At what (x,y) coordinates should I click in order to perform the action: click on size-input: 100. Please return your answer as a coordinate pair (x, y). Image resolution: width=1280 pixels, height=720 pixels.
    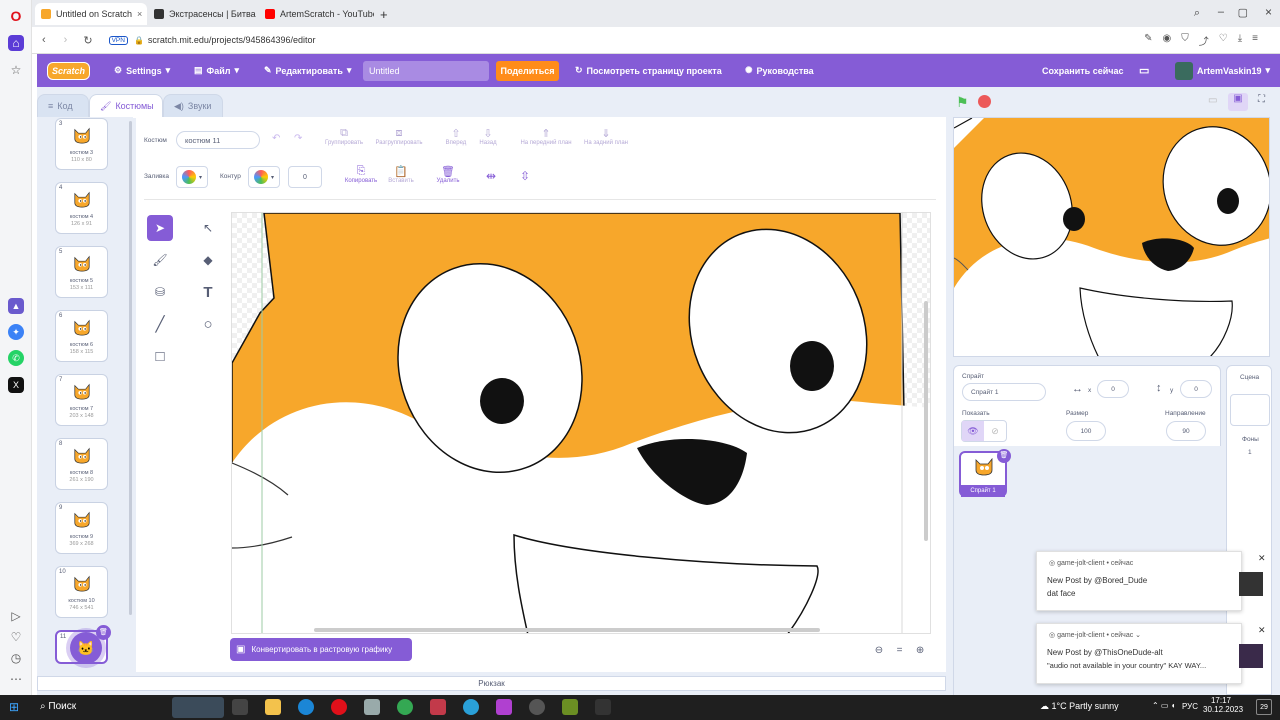
    Looking at the image, I should click on (1086, 431).